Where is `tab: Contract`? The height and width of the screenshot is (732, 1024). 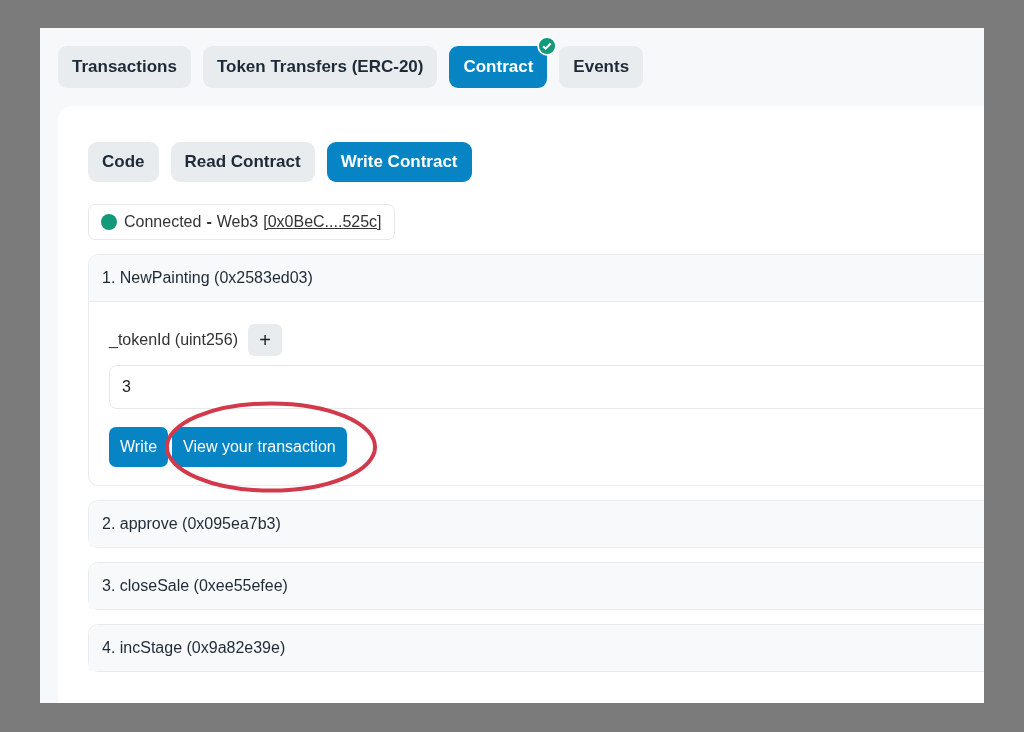 tab: Contract is located at coordinates (498, 67).